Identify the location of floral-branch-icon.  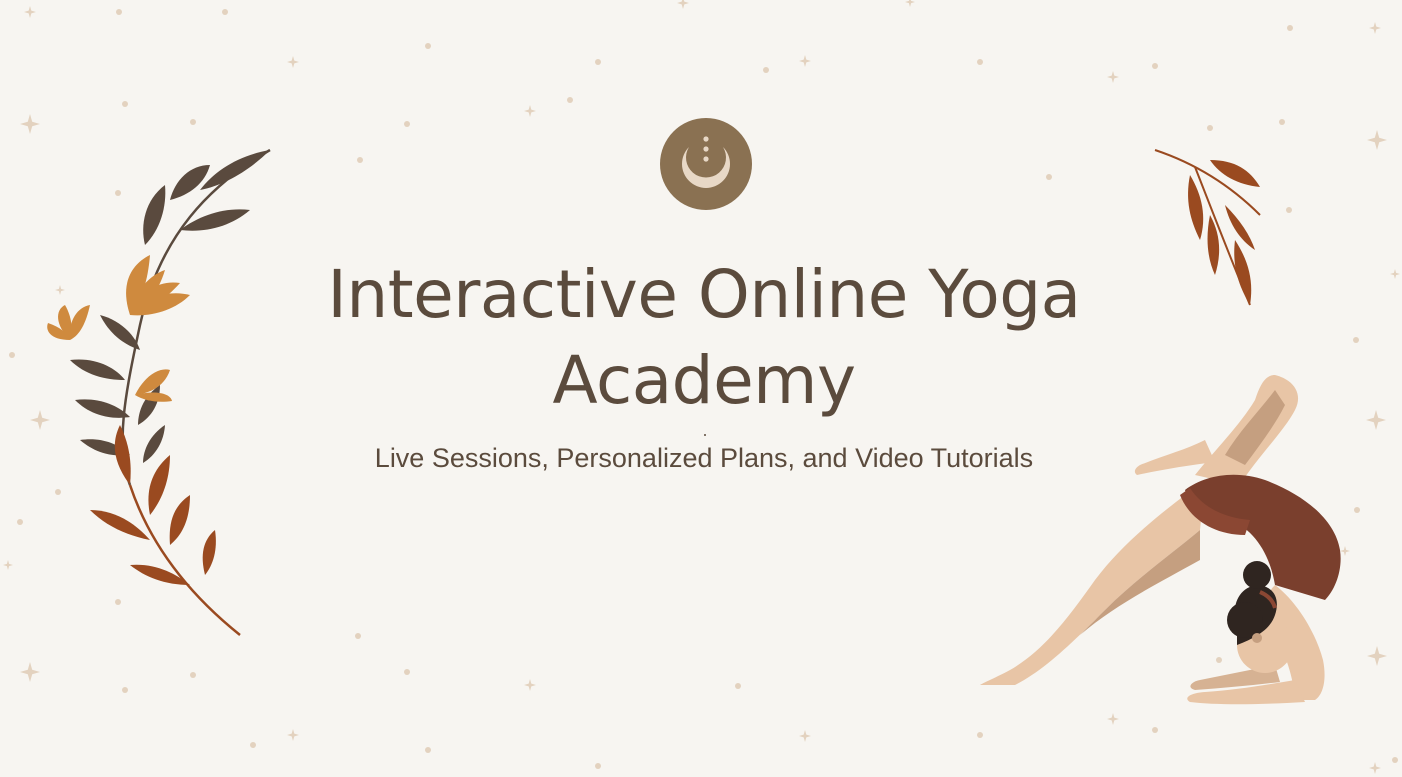
(159, 392).